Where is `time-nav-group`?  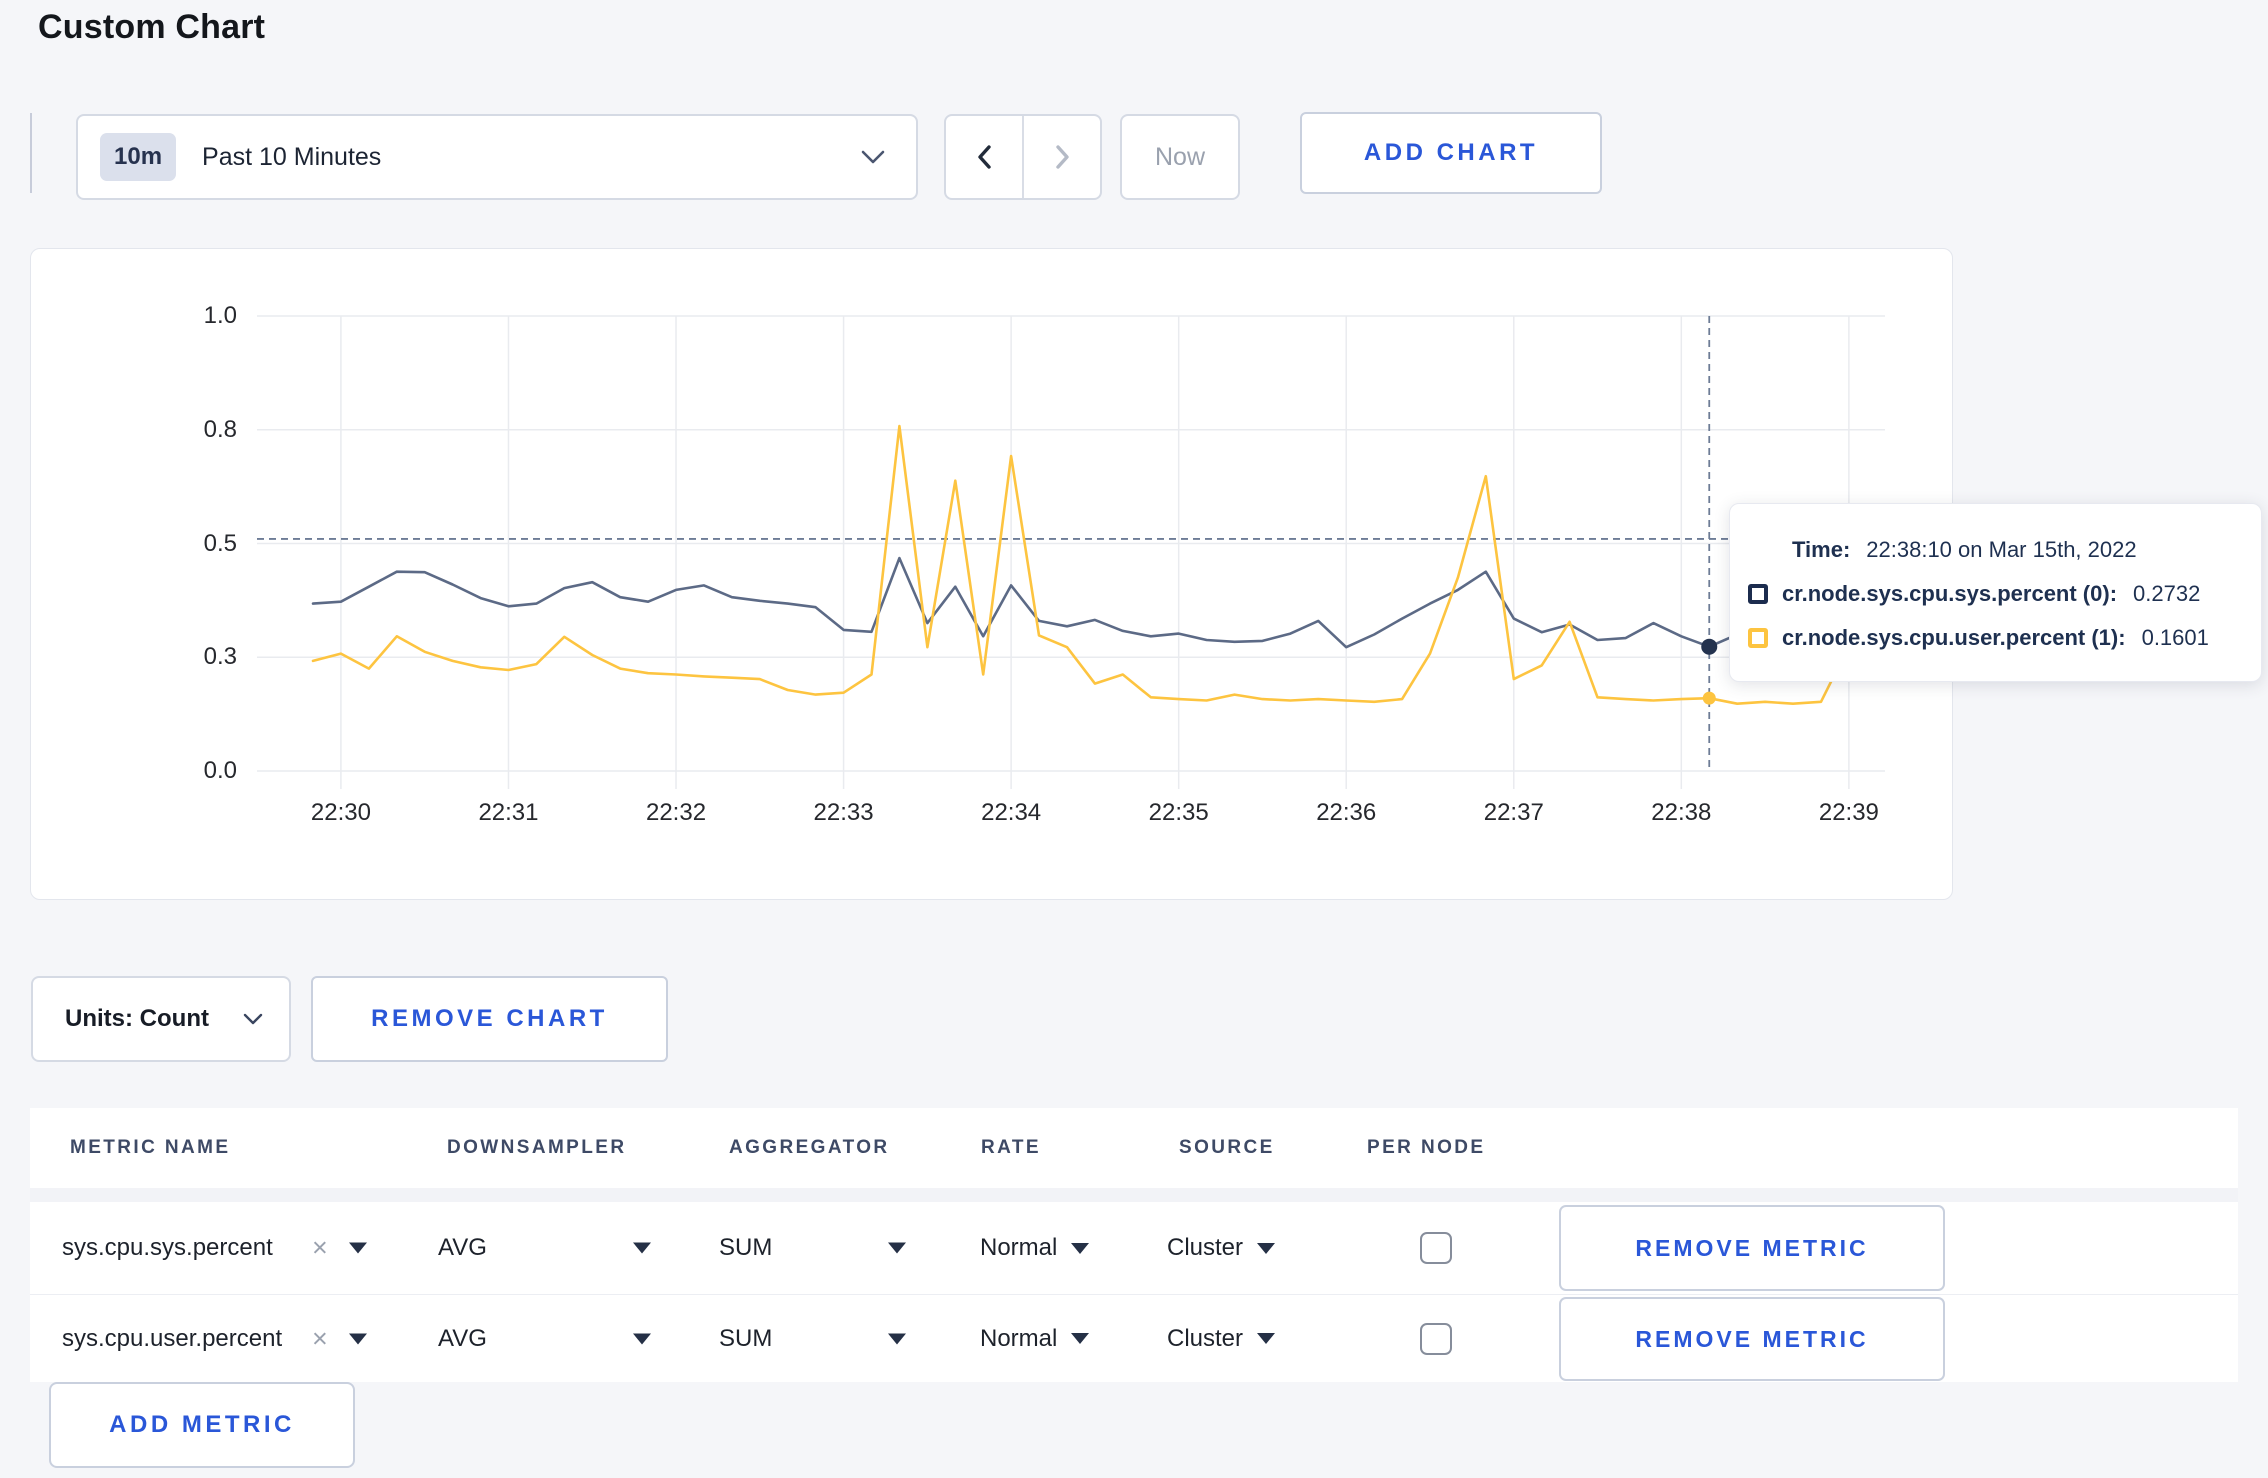
time-nav-group is located at coordinates (1023, 157).